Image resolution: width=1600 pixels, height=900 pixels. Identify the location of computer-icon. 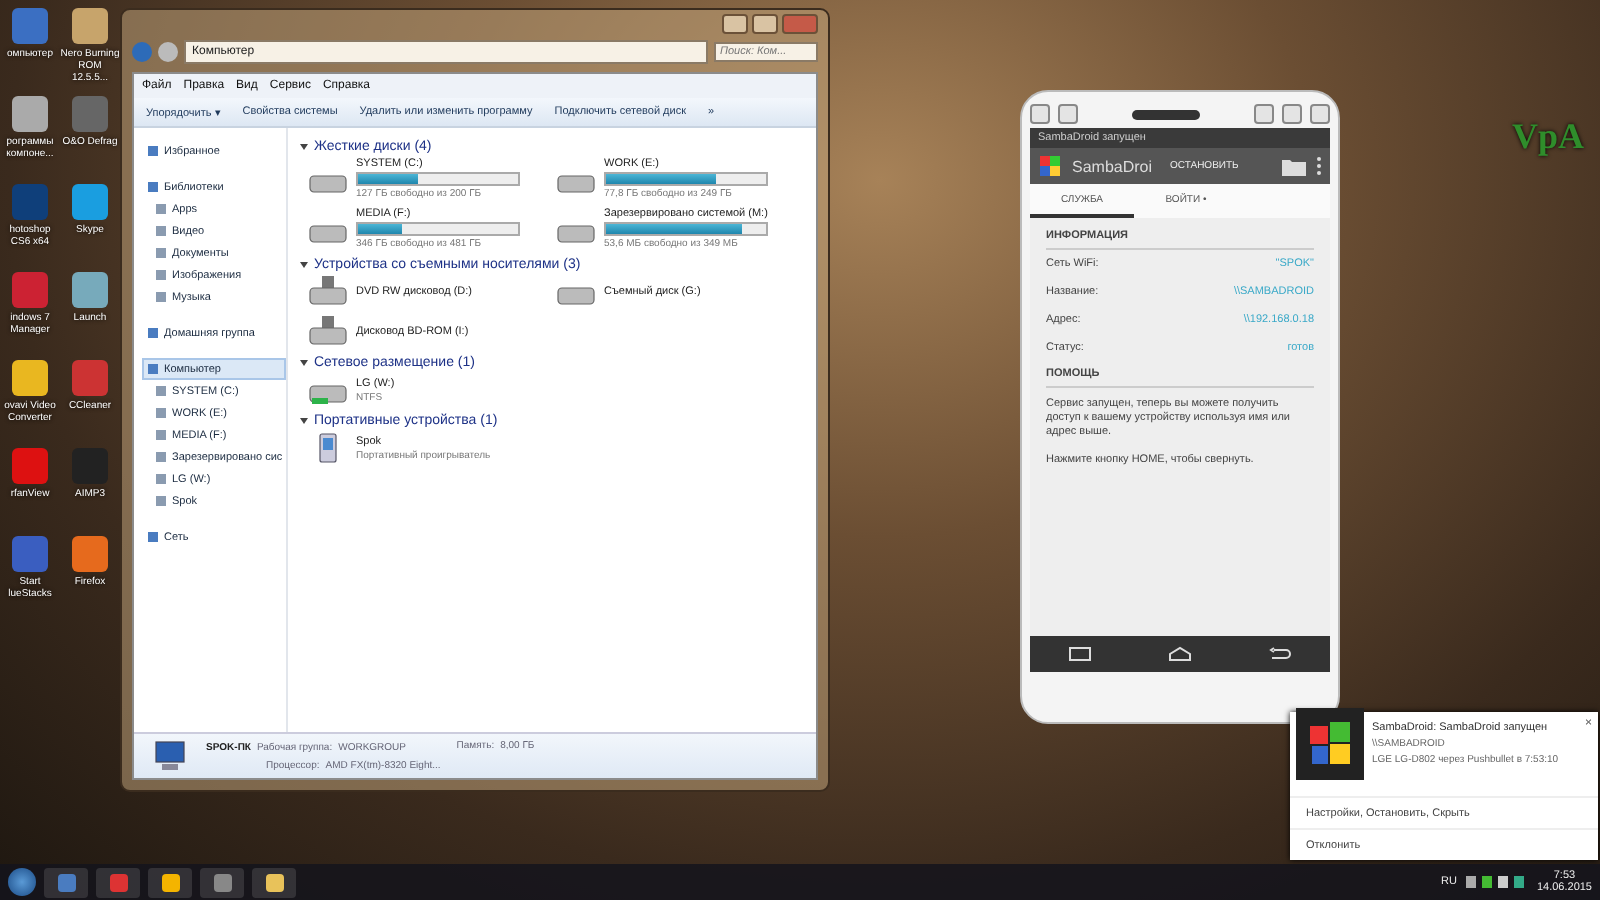
(170, 756).